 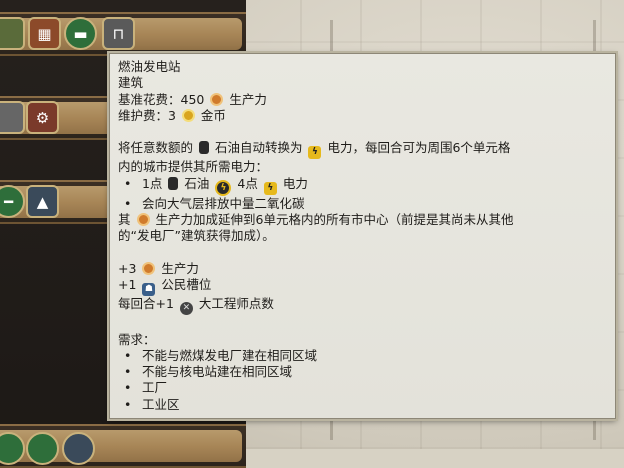 What do you see at coordinates (362, 372) in the screenshot?
I see `requirement-item: • 不能与核电站建在相同区域` at bounding box center [362, 372].